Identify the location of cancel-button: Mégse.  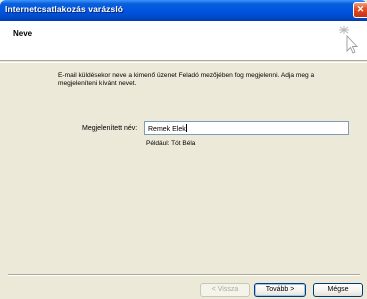
(338, 290).